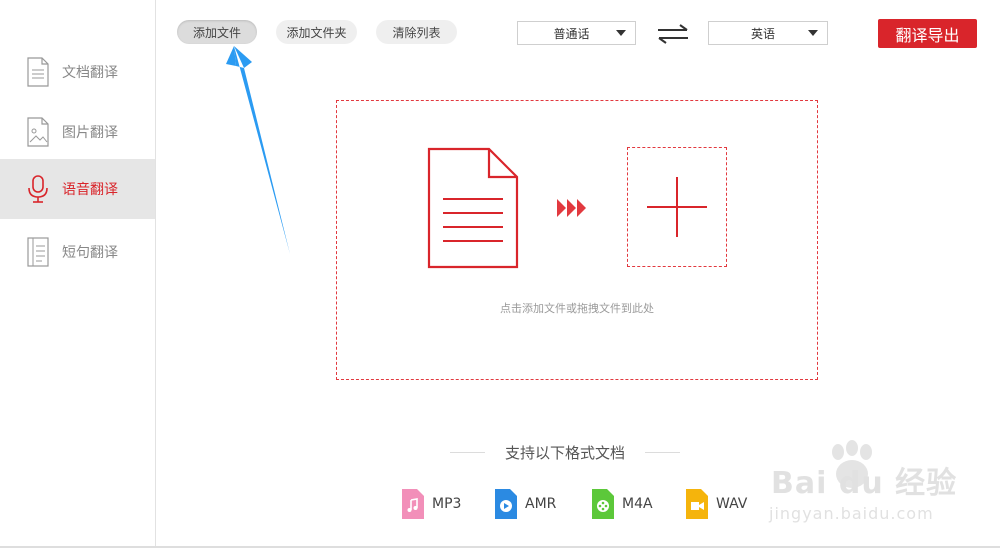  What do you see at coordinates (413, 504) in the screenshot?
I see `music-file-icon` at bounding box center [413, 504].